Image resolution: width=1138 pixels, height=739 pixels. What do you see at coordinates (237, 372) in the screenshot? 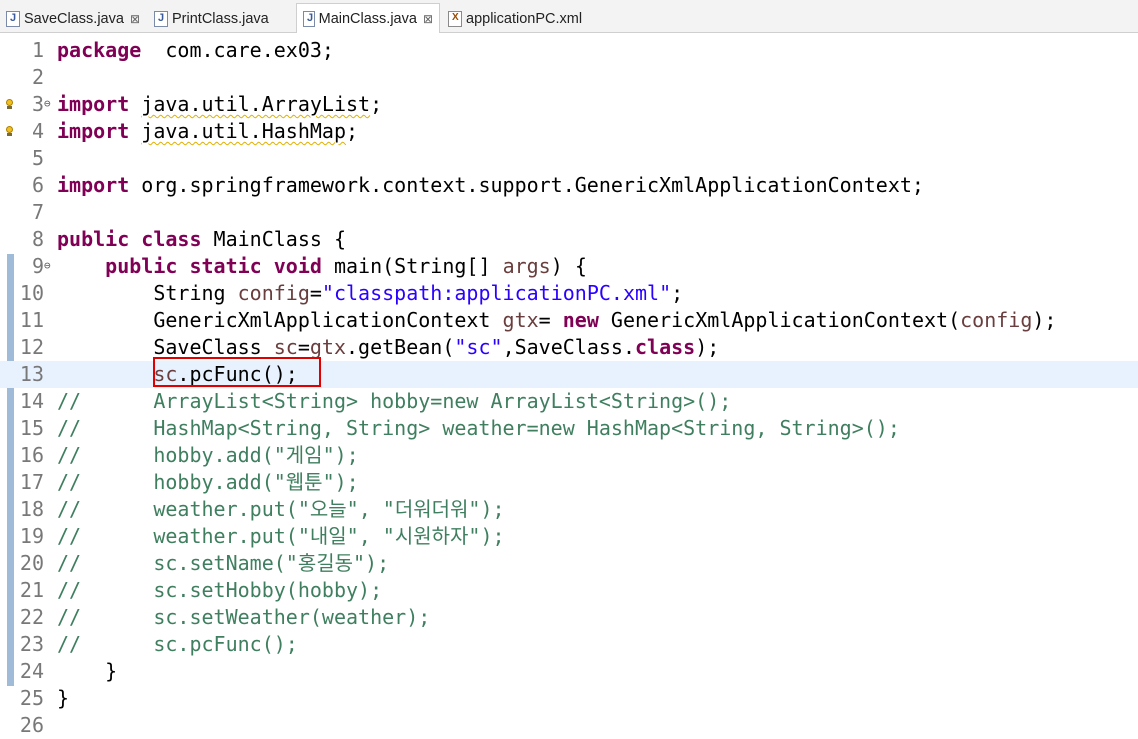
I see `highlight-box` at bounding box center [237, 372].